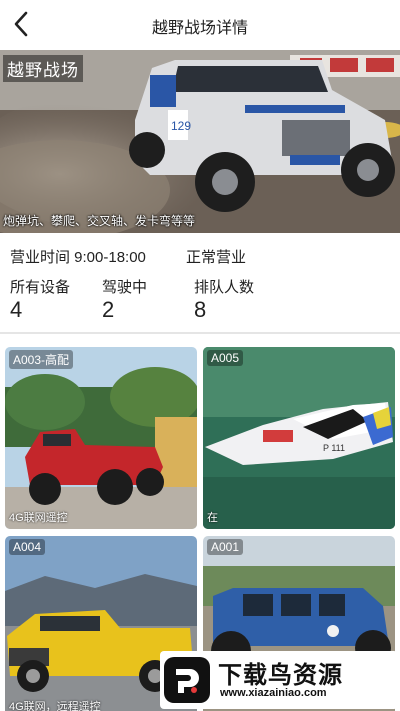 The width and height of the screenshot is (400, 711). Describe the element at coordinates (55, 706) in the screenshot. I see `device-description: 4G联网，远程遥控` at that location.